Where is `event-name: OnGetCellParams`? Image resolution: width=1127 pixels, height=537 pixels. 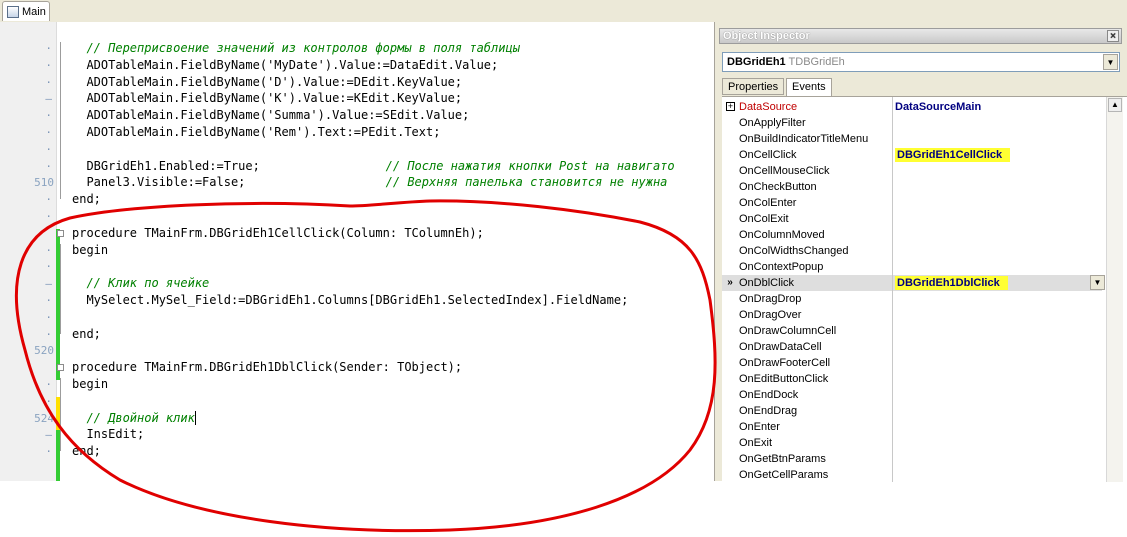
event-name: OnGetCellParams is located at coordinates (784, 475).